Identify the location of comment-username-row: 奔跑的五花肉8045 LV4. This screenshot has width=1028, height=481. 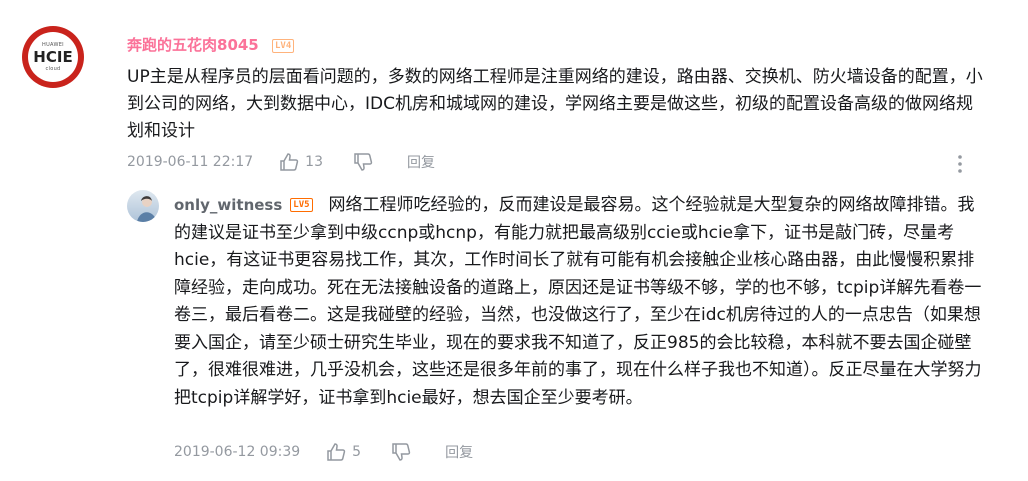
(211, 44).